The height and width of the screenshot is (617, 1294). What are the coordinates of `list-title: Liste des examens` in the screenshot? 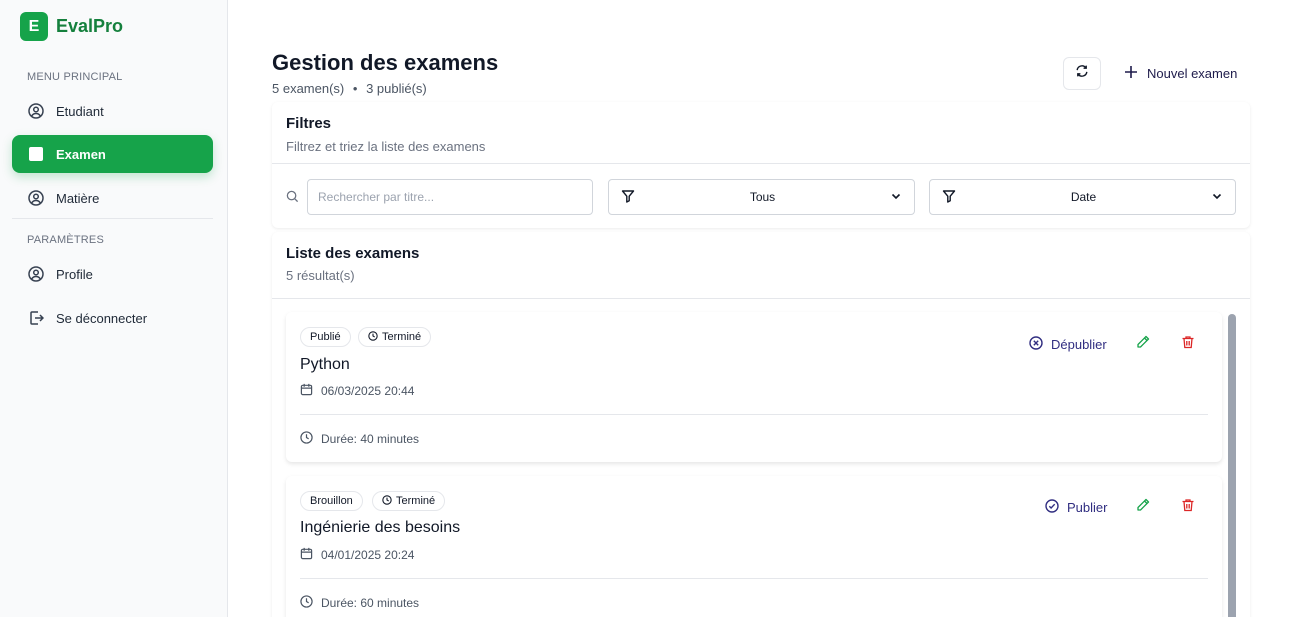 It's located at (353, 253).